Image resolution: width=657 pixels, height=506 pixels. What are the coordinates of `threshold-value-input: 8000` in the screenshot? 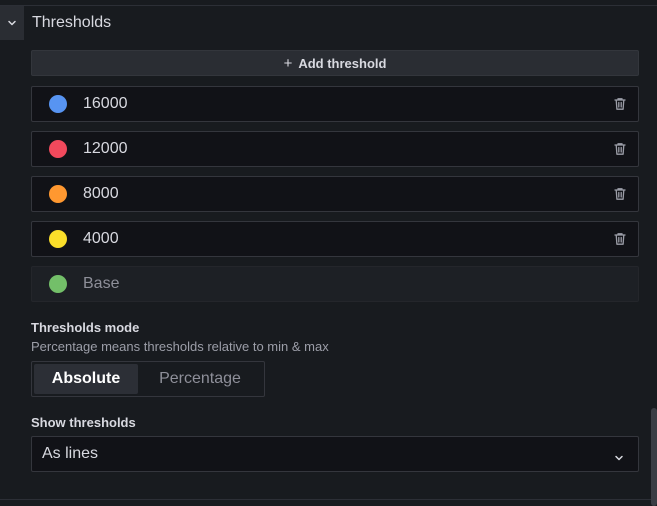 It's located at (101, 194).